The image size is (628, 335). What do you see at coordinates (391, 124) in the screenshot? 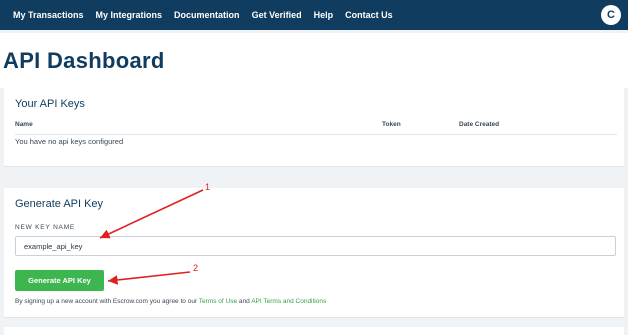
I see `column-header-token: Token` at bounding box center [391, 124].